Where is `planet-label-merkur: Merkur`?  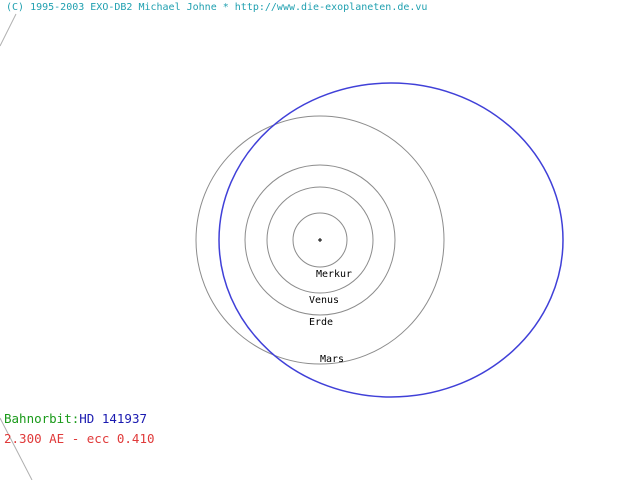 planet-label-merkur: Merkur is located at coordinates (334, 274).